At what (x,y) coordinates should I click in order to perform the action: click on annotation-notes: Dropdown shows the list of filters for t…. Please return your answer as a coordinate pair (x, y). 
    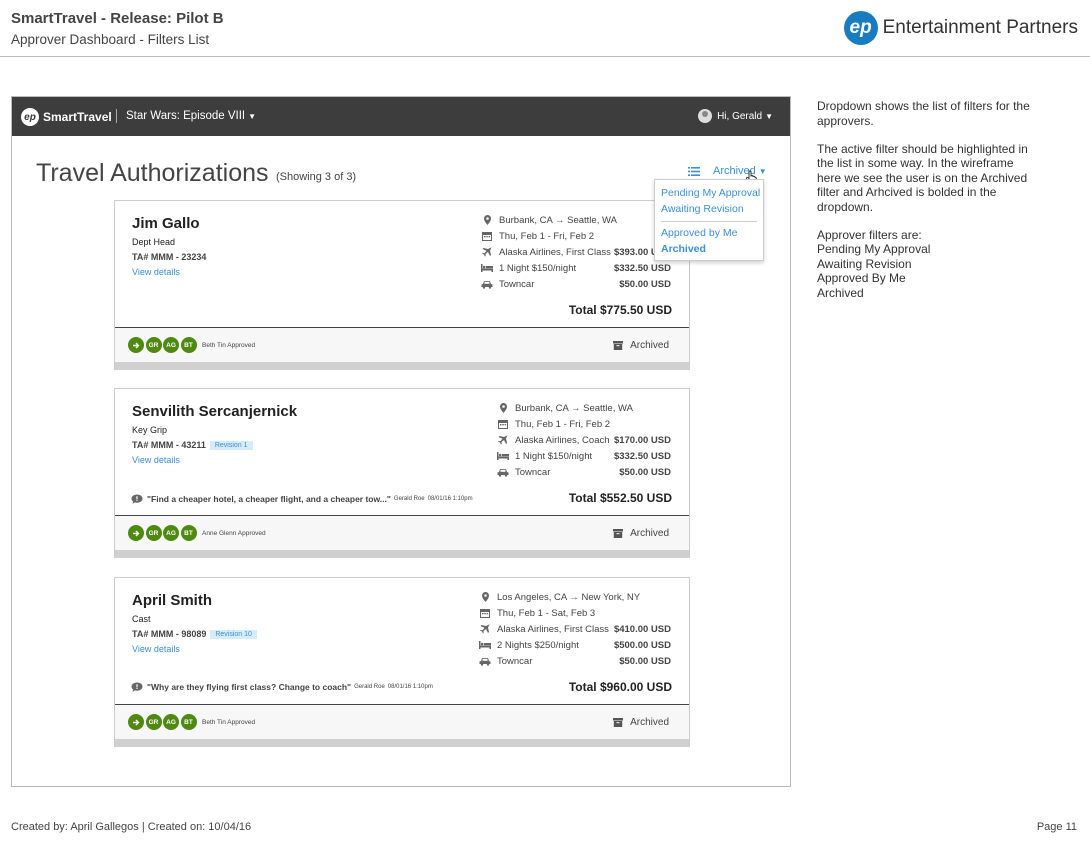
    Looking at the image, I should click on (937, 206).